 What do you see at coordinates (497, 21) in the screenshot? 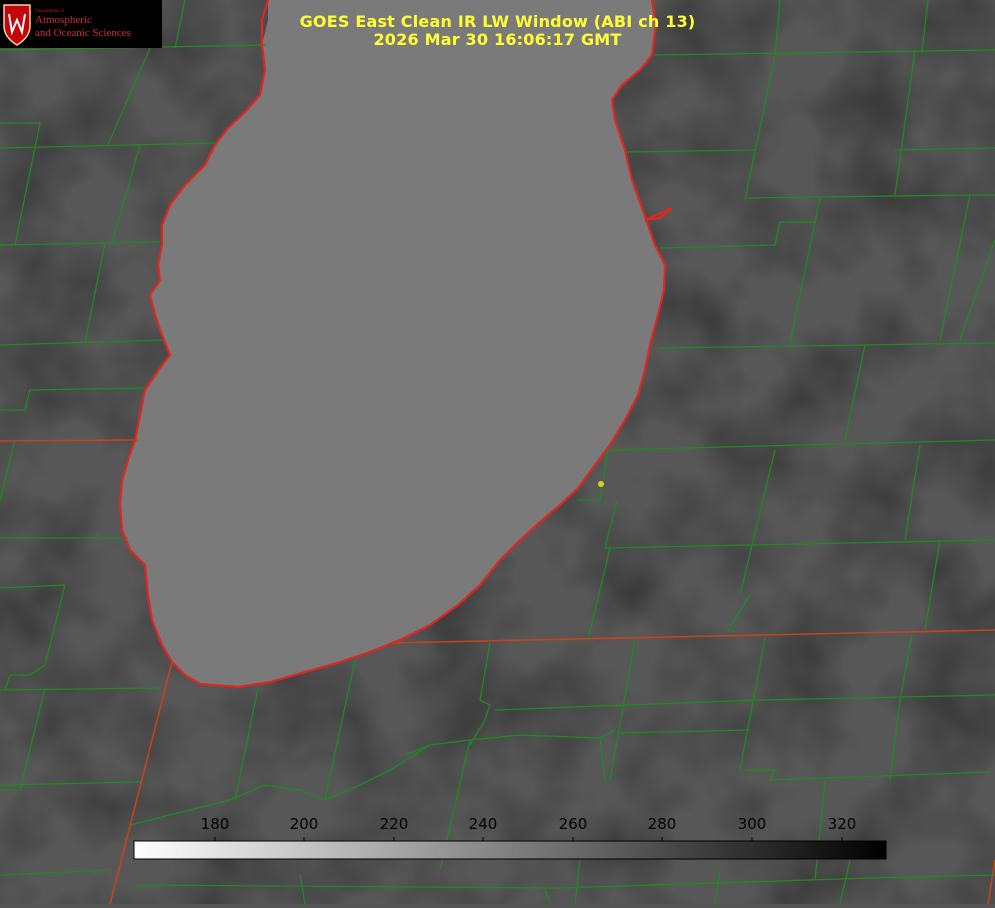
I see `image-title: GOES East Clean IR LW Window (ABI ch 13)` at bounding box center [497, 21].